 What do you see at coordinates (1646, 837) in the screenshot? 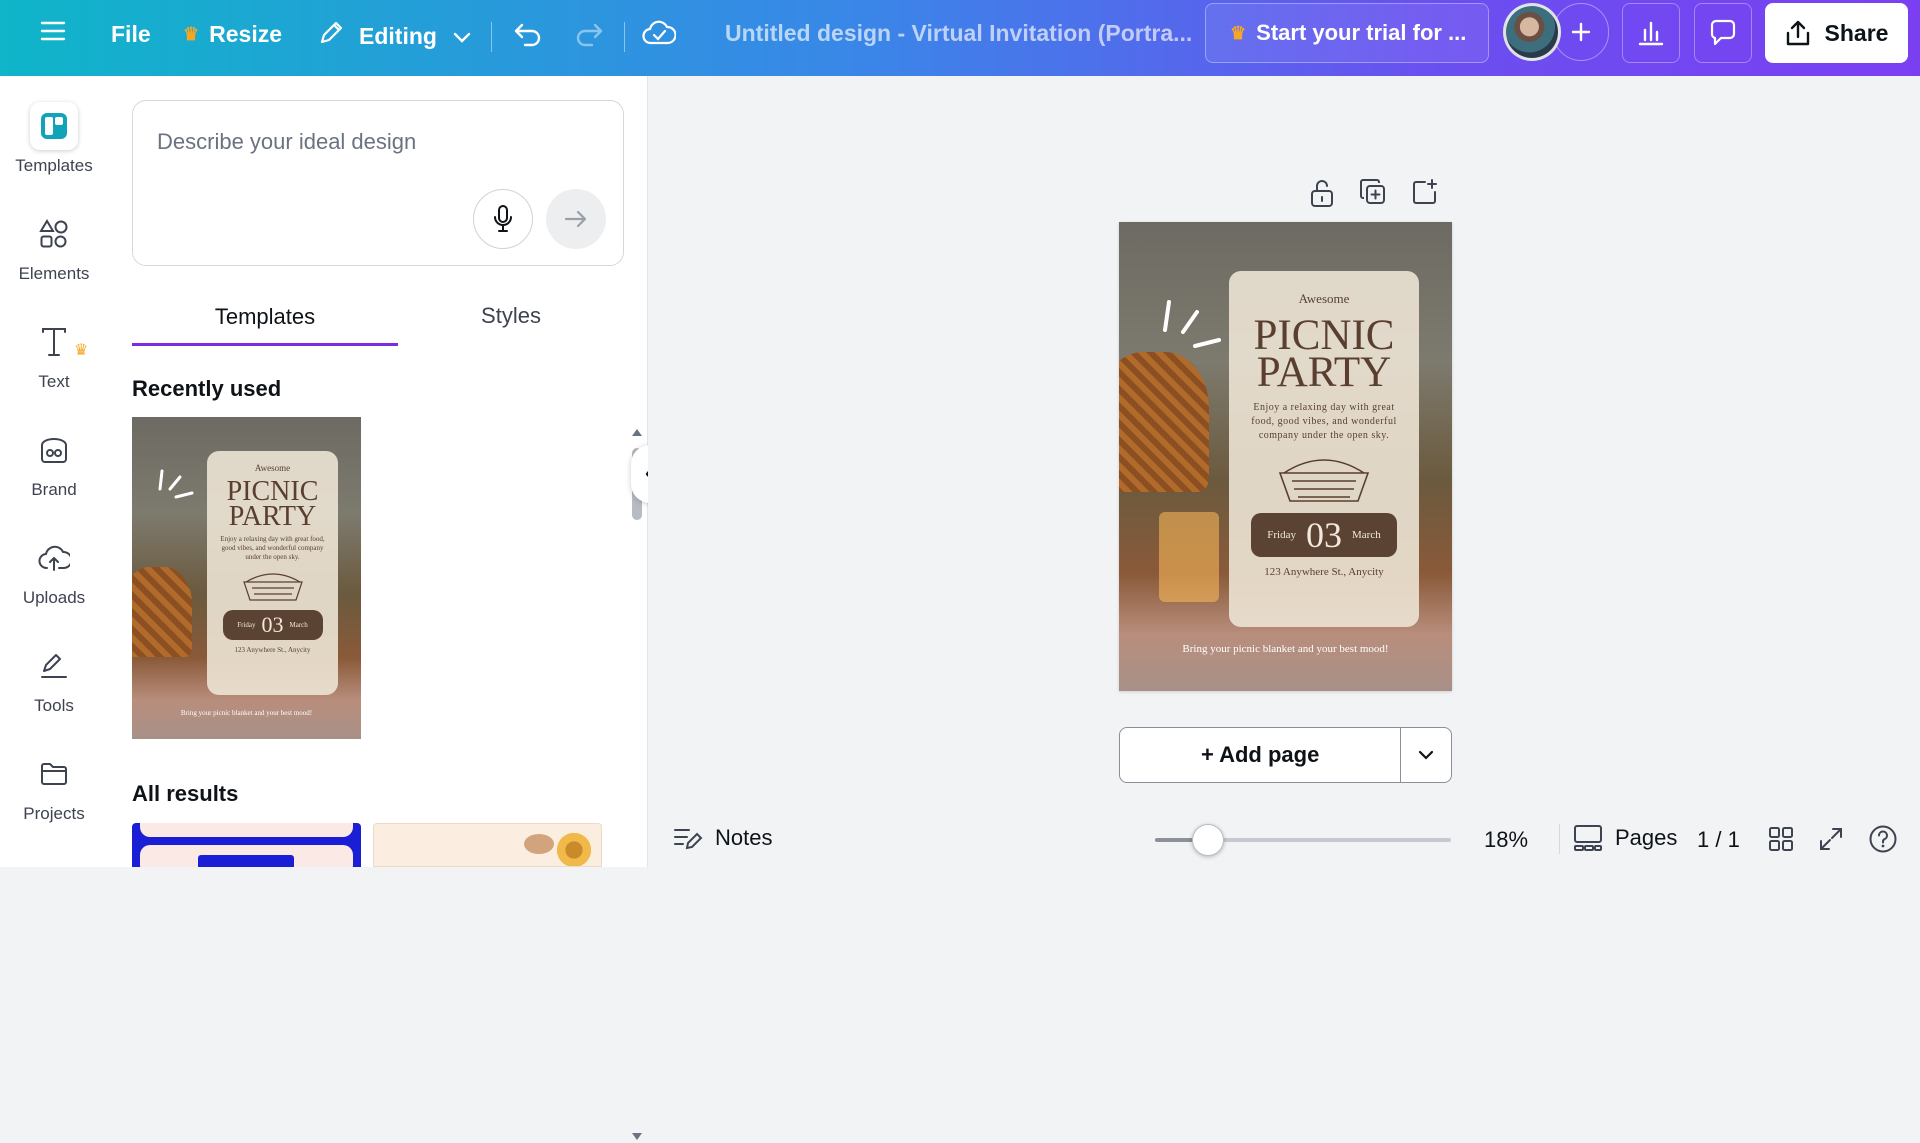
I see `pages-label: Pages` at bounding box center [1646, 837].